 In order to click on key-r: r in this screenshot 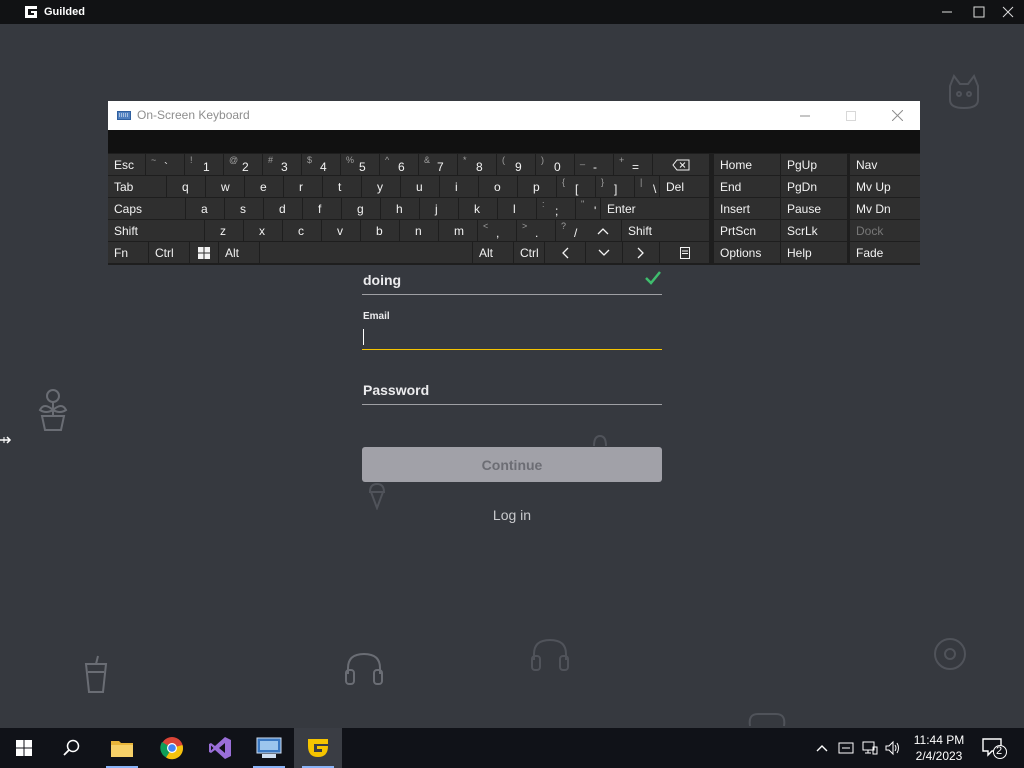, I will do `click(303, 186)`.